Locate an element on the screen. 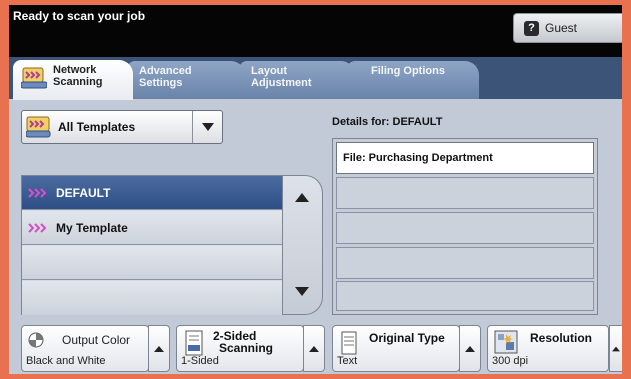  tab-label-line2: Scanning is located at coordinates (78, 82).